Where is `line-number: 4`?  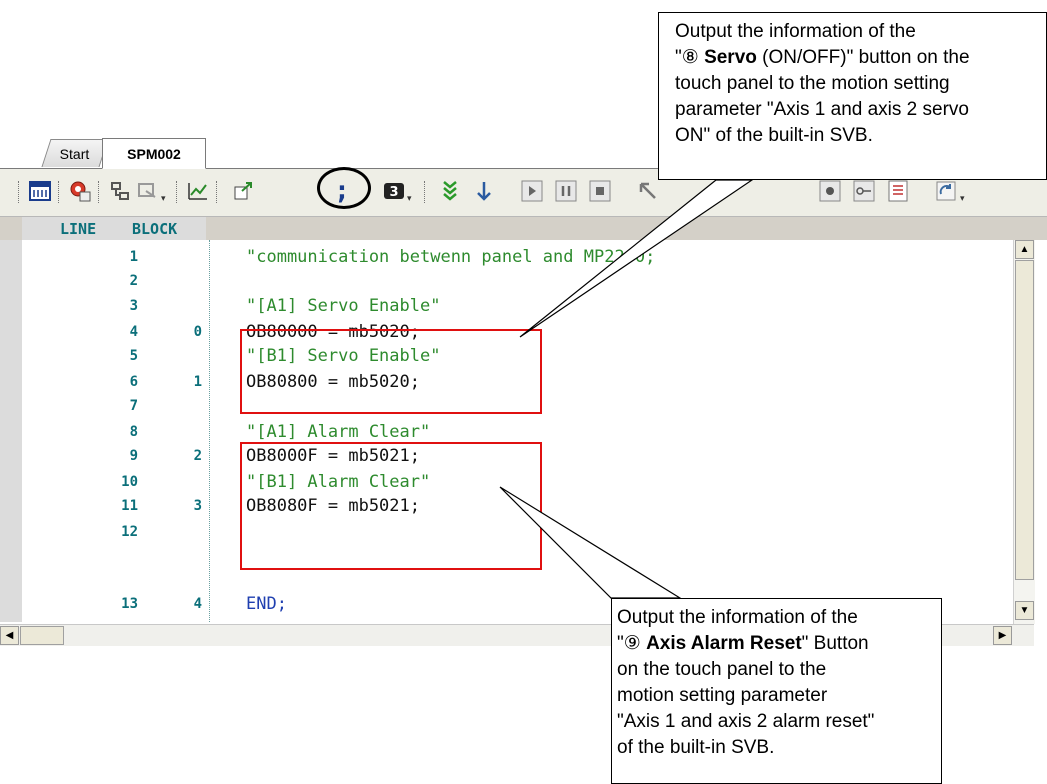 line-number: 4 is located at coordinates (133, 332).